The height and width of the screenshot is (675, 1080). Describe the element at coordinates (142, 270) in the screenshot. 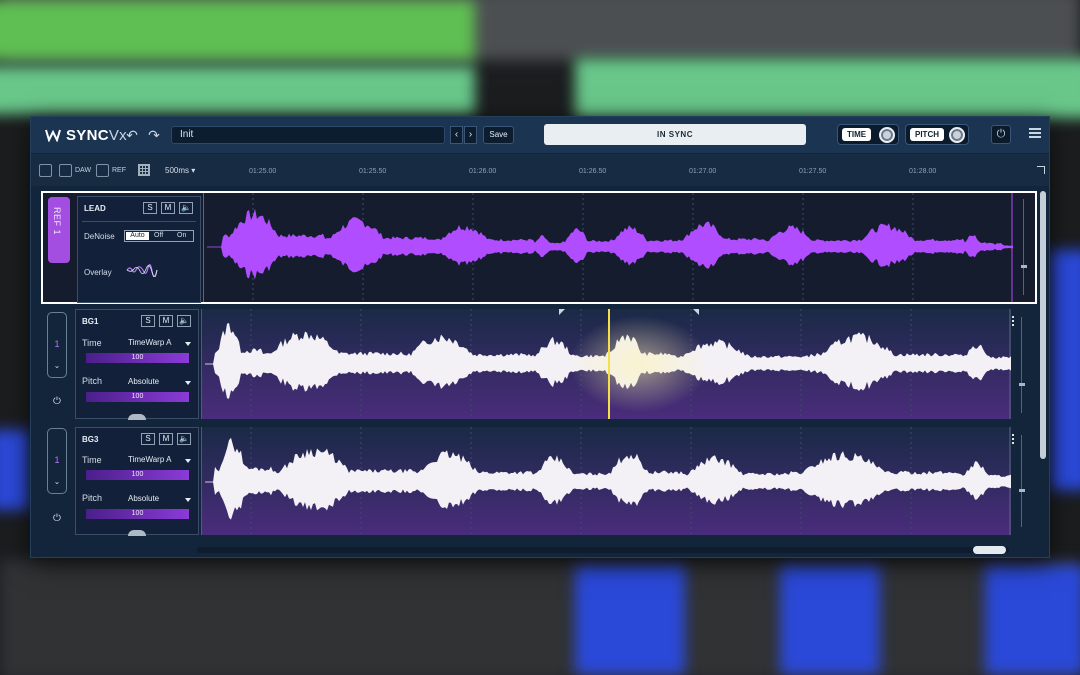

I see `overlay-wave-icon` at that location.